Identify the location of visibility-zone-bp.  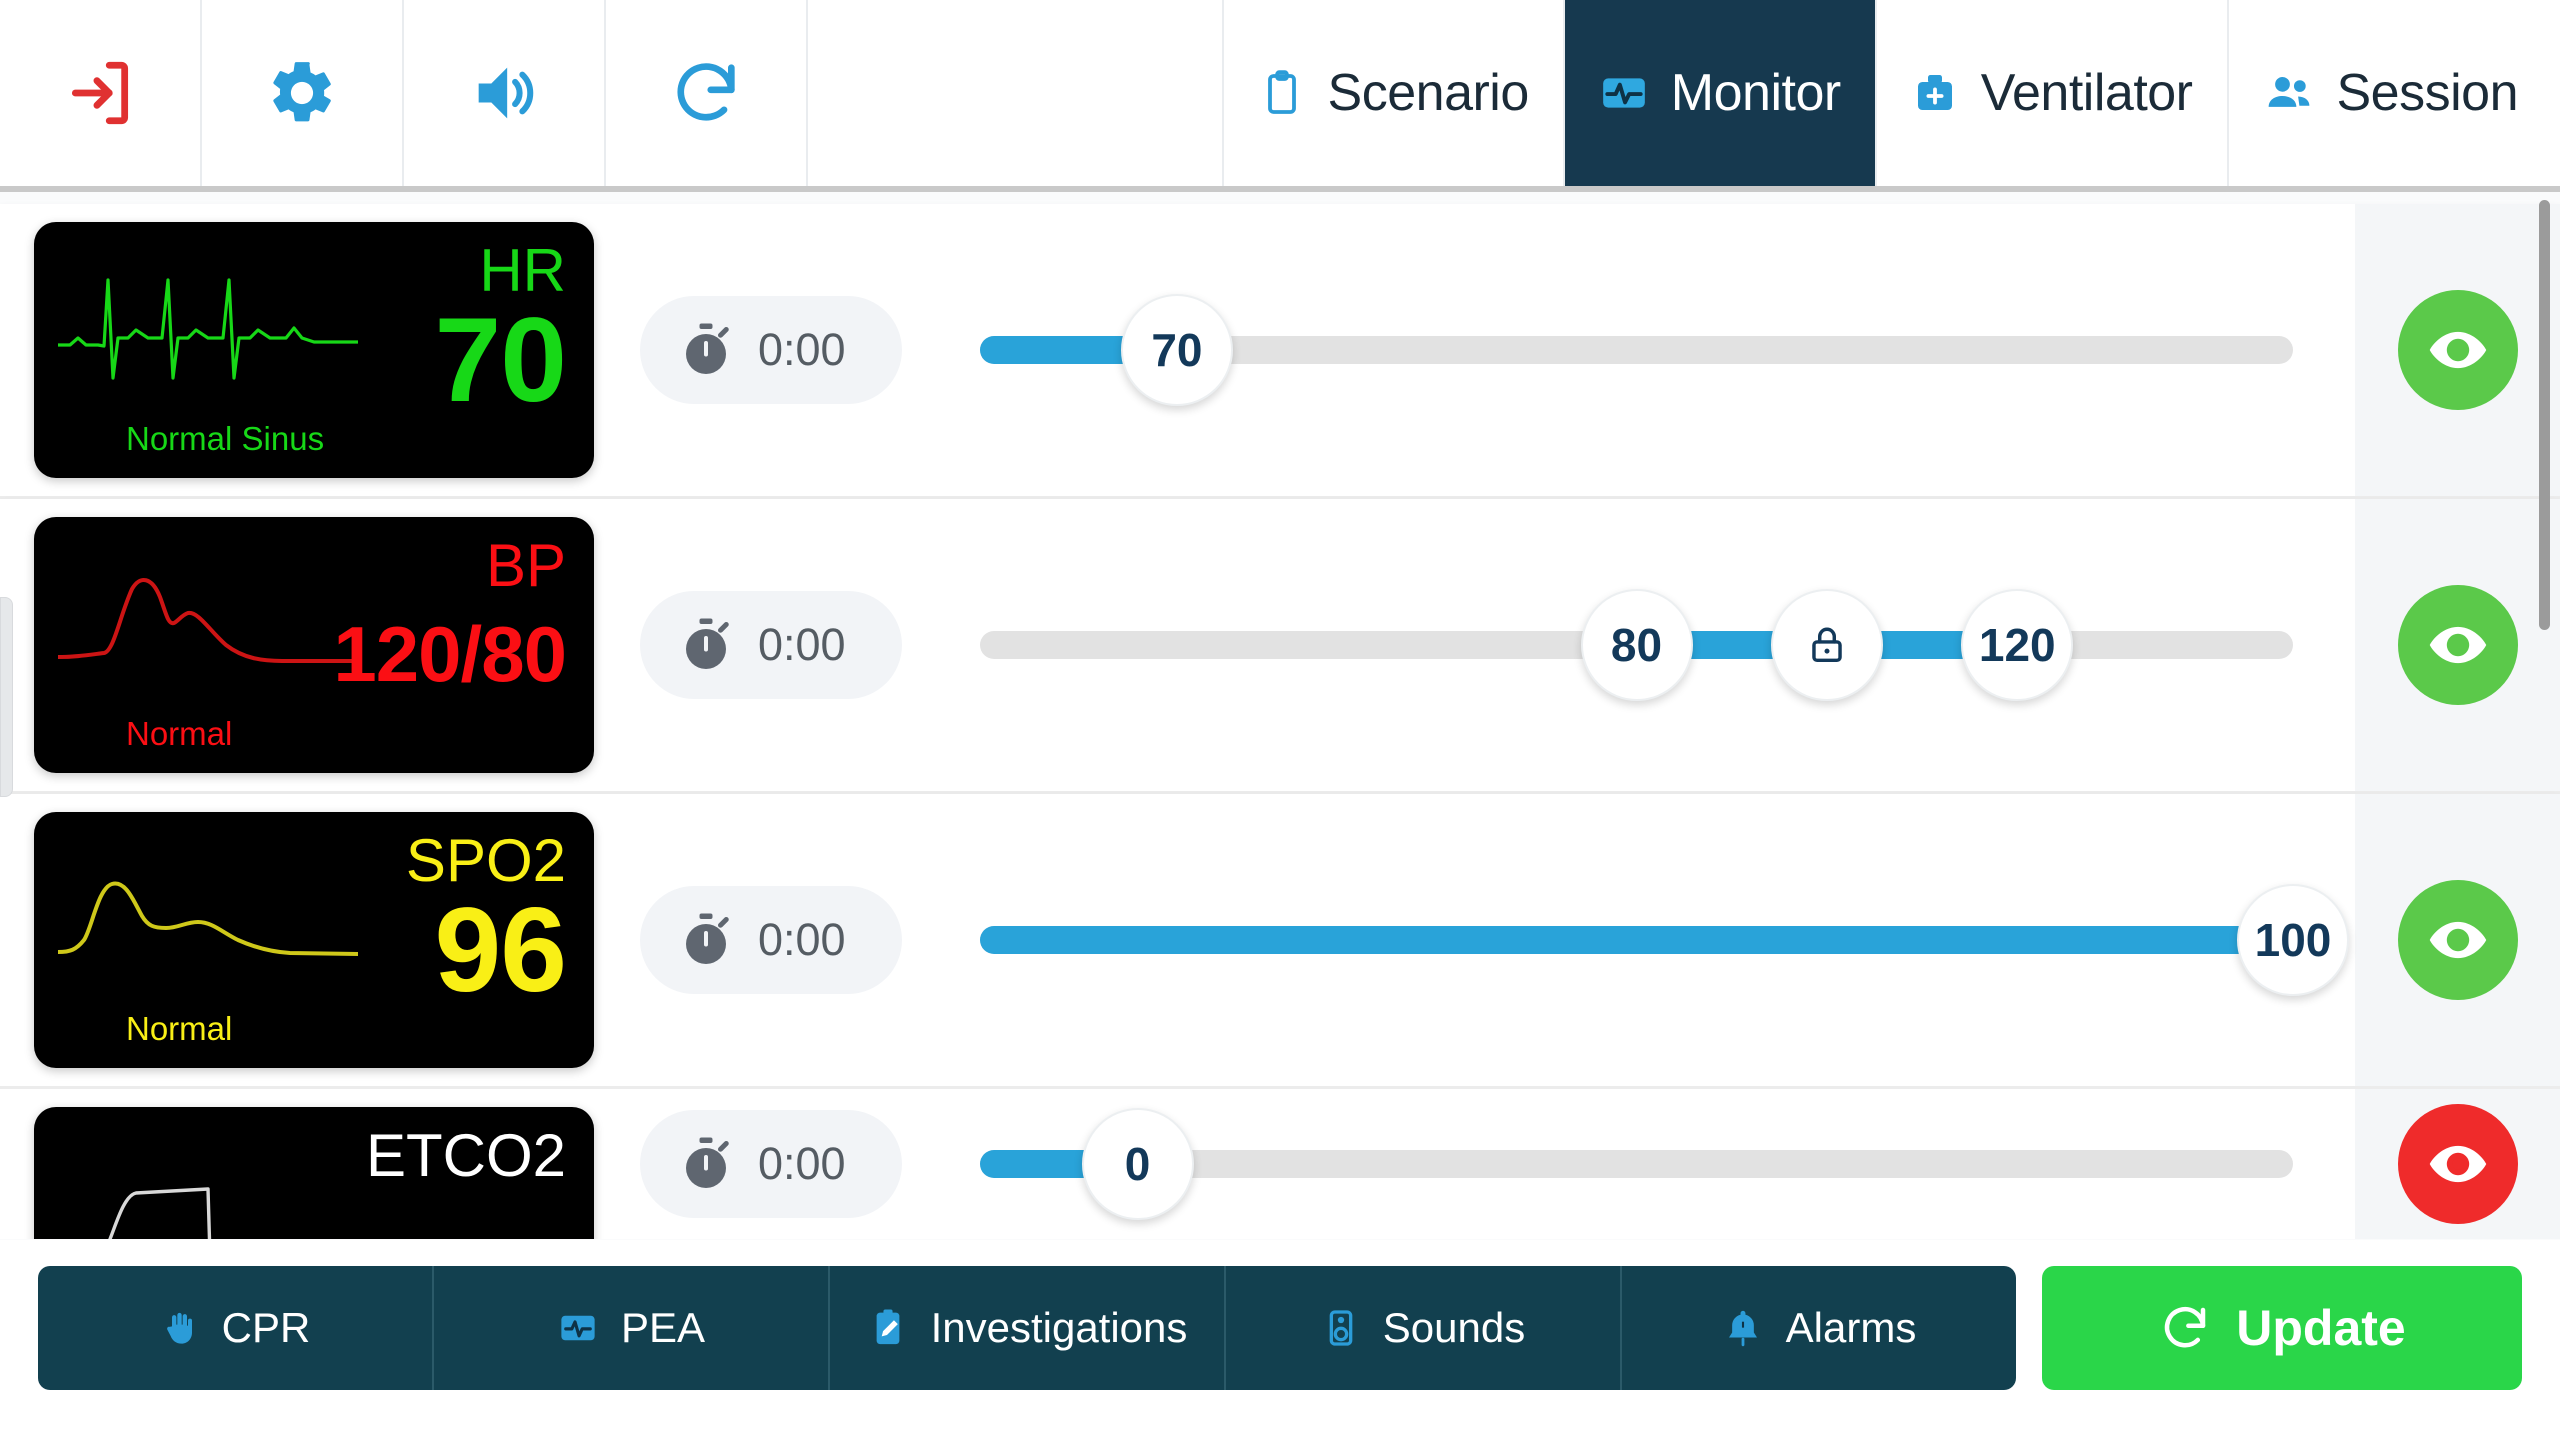
(2457, 645).